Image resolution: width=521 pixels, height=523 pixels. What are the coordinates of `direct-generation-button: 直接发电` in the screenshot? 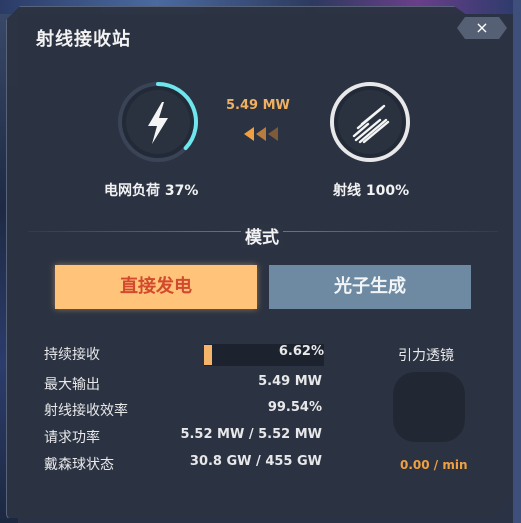 It's located at (156, 287).